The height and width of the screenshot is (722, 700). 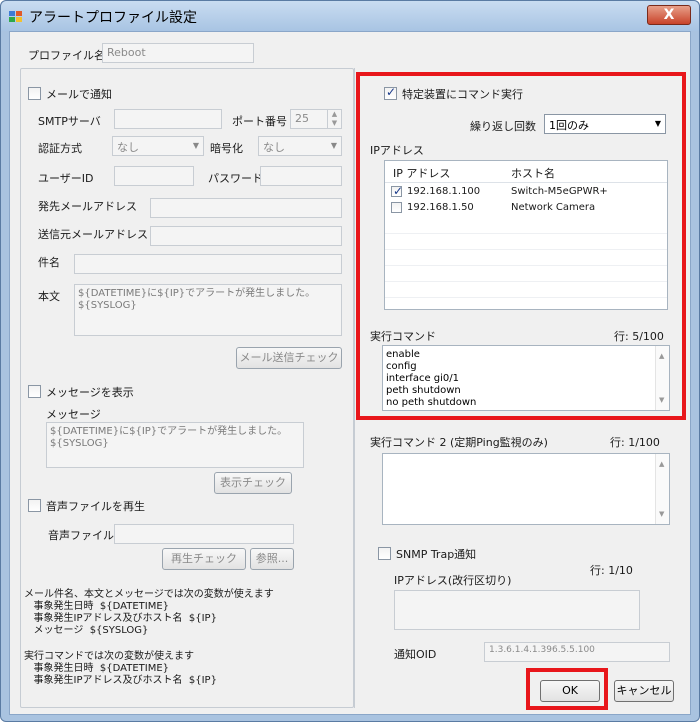 I want to click on profile-name-label: プロファイル名, so click(x=66, y=55).